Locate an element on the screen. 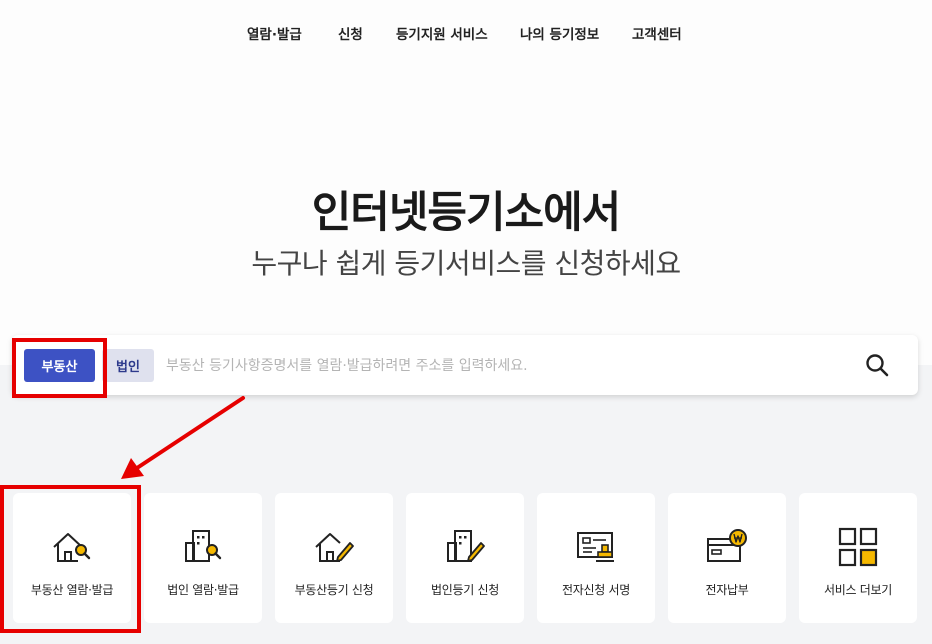 Image resolution: width=932 pixels, height=644 pixels. annotation-arrow-icon is located at coordinates (183, 437).